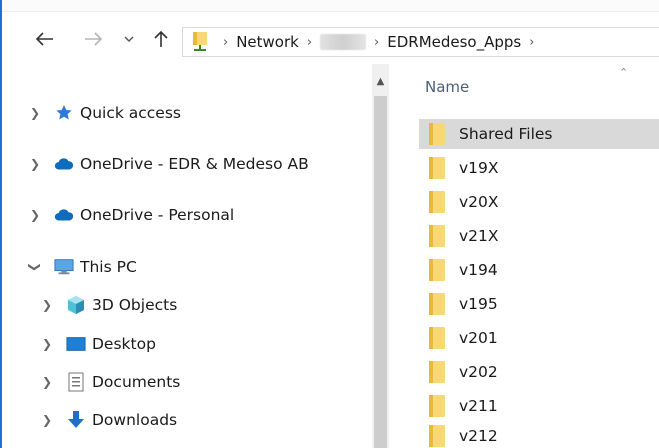  I want to click on navigation-bar: › Network › › EDRMedeso_Apps ›, so click(330, 38).